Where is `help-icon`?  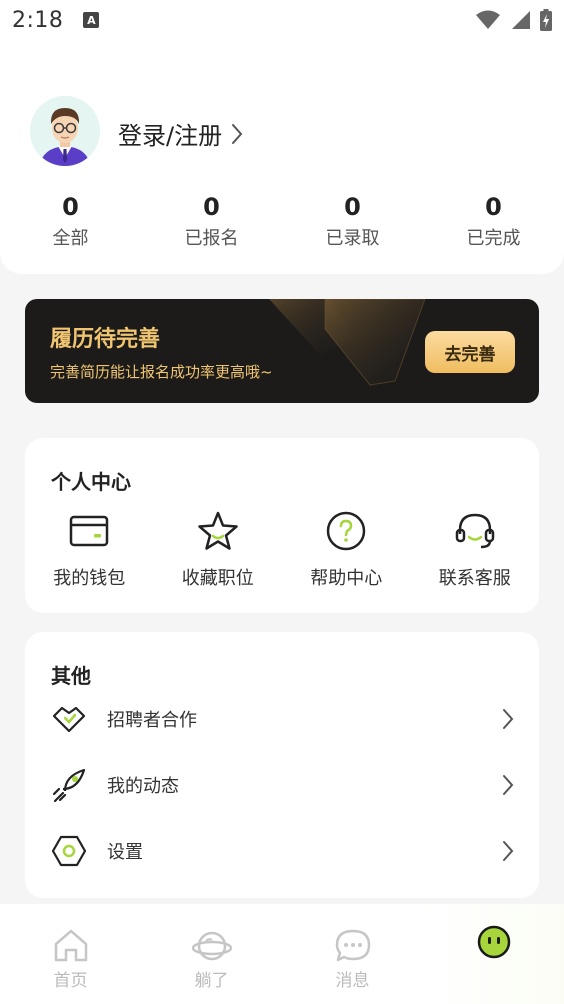 help-icon is located at coordinates (346, 531).